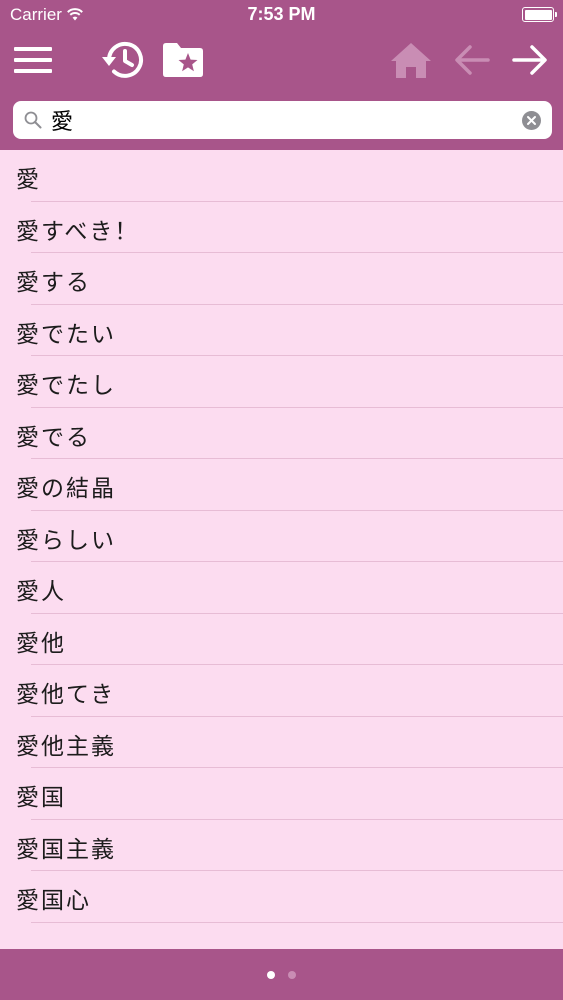 This screenshot has height=1000, width=563. I want to click on list-item-label: 愛でたい, so click(66, 334).